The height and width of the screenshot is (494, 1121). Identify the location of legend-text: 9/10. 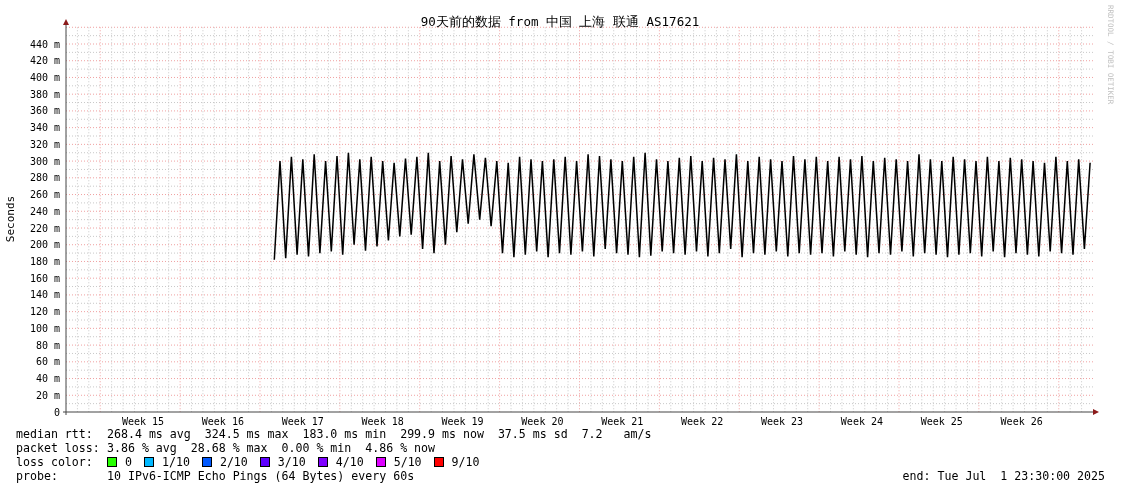
(465, 462).